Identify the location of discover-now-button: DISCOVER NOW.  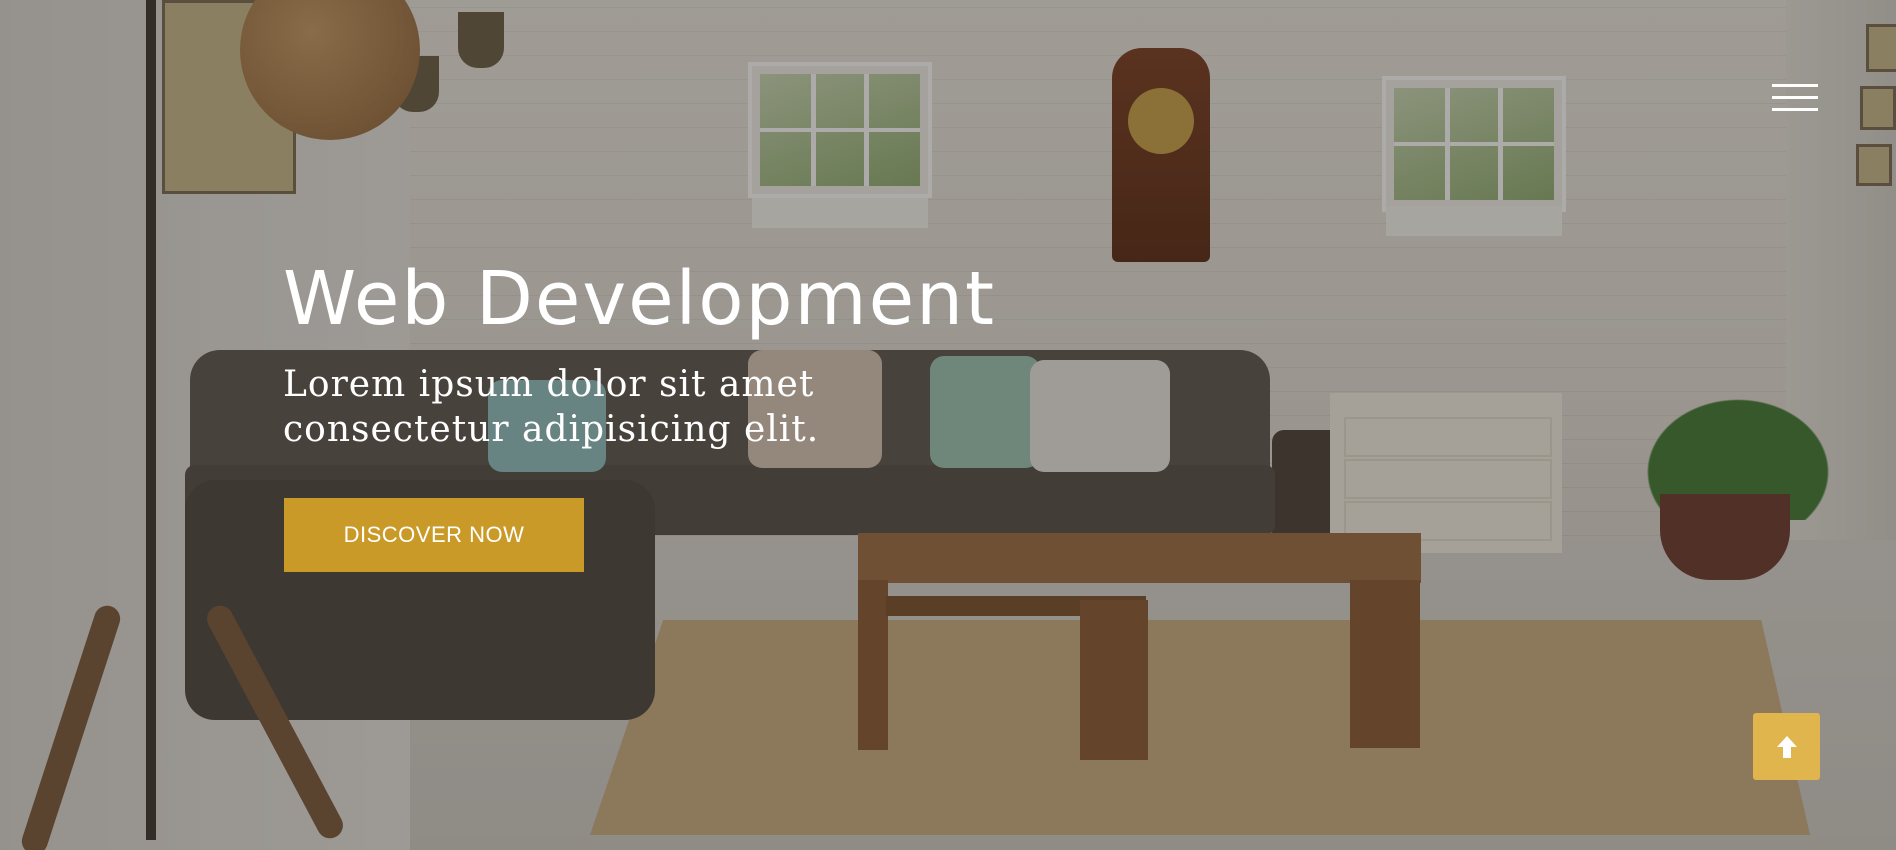
(434, 535).